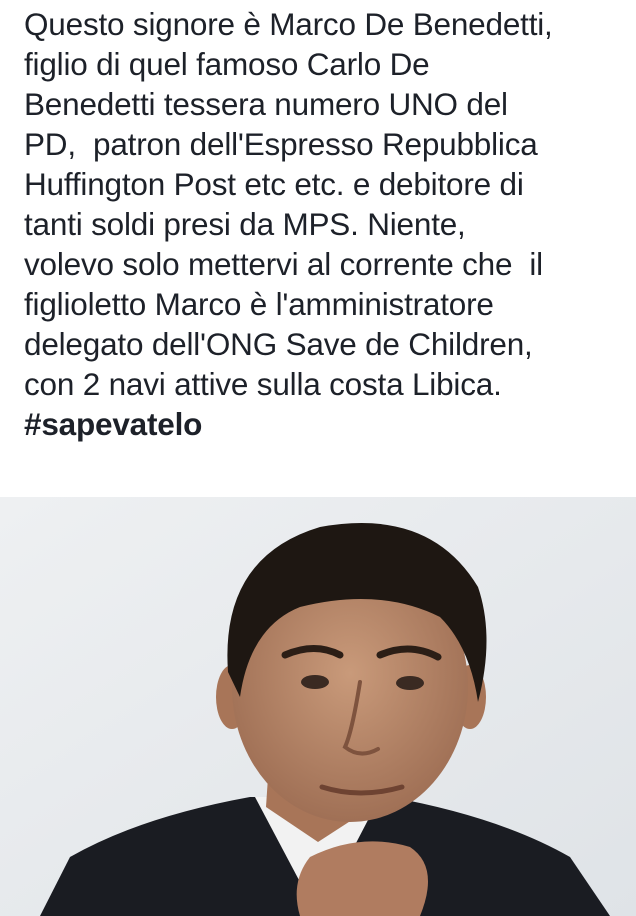  What do you see at coordinates (281, 144) in the screenshot?
I see `post-text-line: PD, patron dell'Espresso Repubblica` at bounding box center [281, 144].